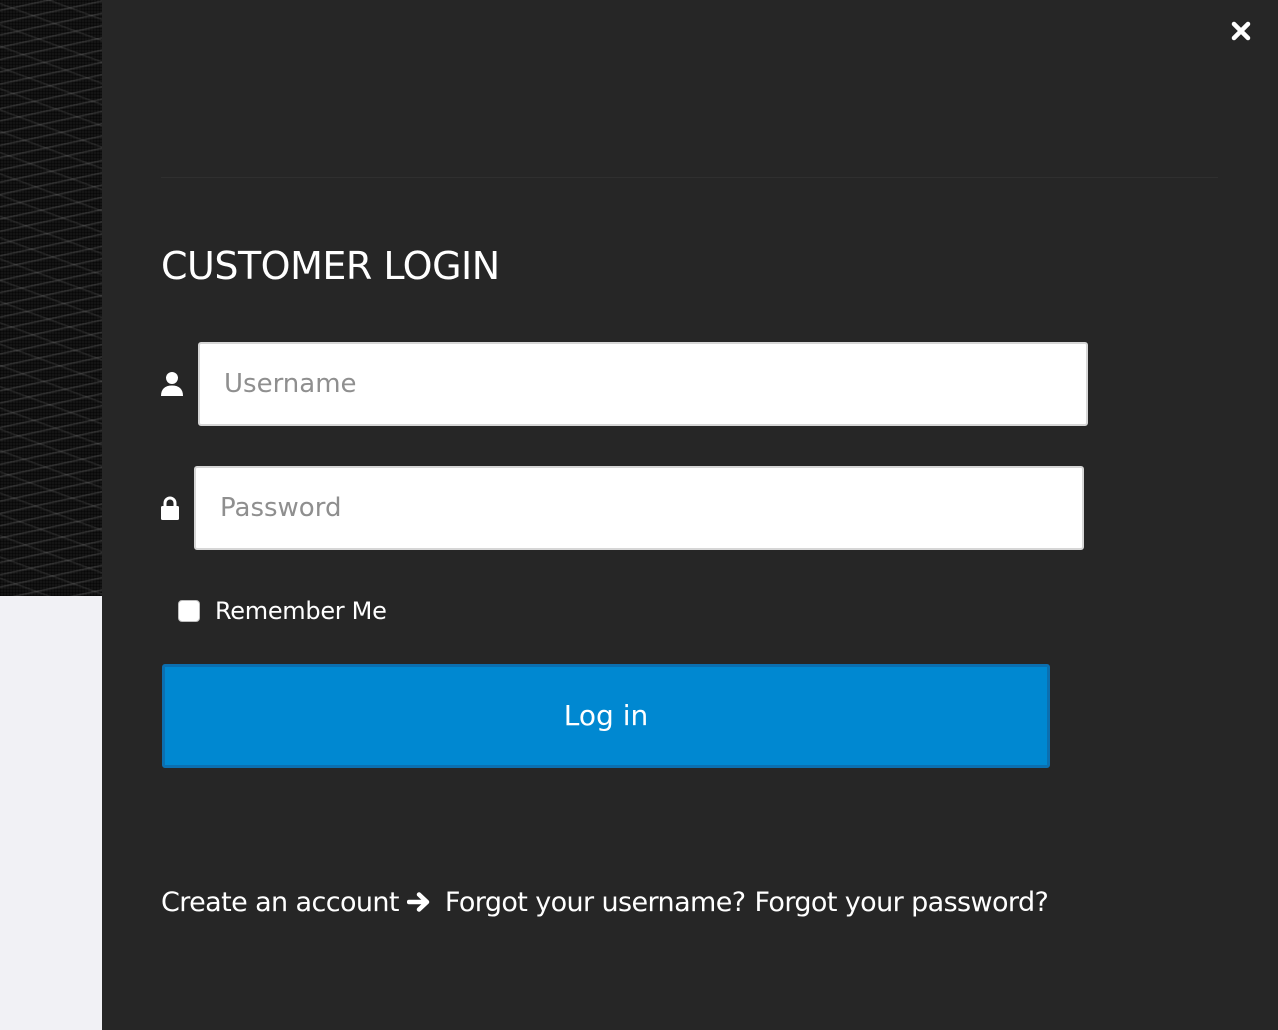  I want to click on create-account-link: Create an account, so click(280, 902).